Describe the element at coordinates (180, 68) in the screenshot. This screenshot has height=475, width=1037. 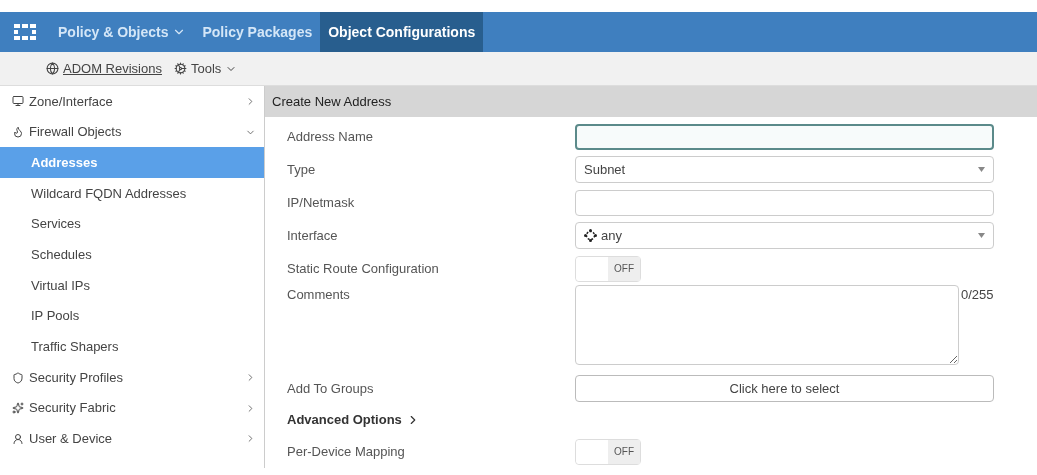
I see `gear-icon` at that location.